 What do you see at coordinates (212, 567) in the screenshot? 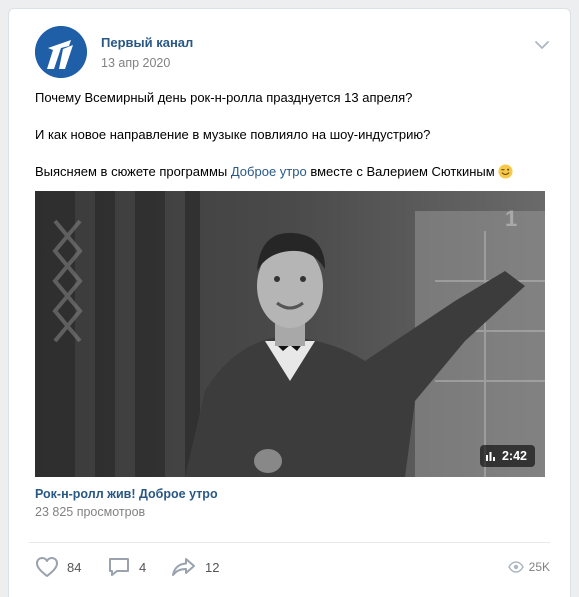
I see `share-count: 12` at bounding box center [212, 567].